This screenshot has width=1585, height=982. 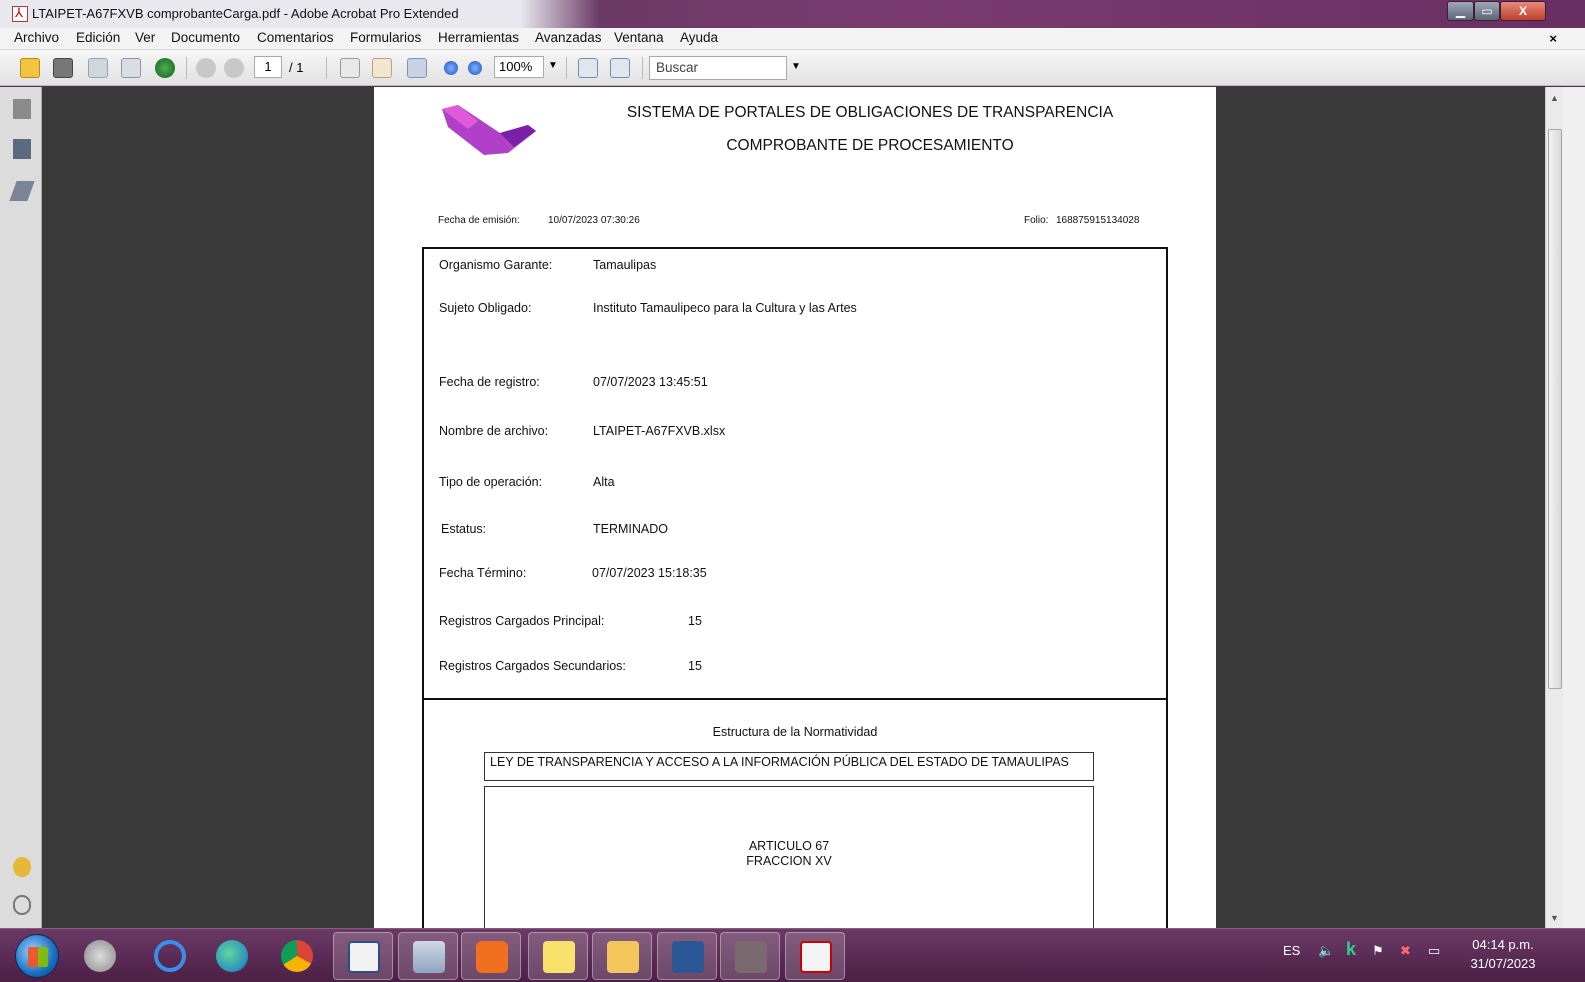 What do you see at coordinates (485, 308) in the screenshot?
I see `sujeto-label: Sujeto Obligado:` at bounding box center [485, 308].